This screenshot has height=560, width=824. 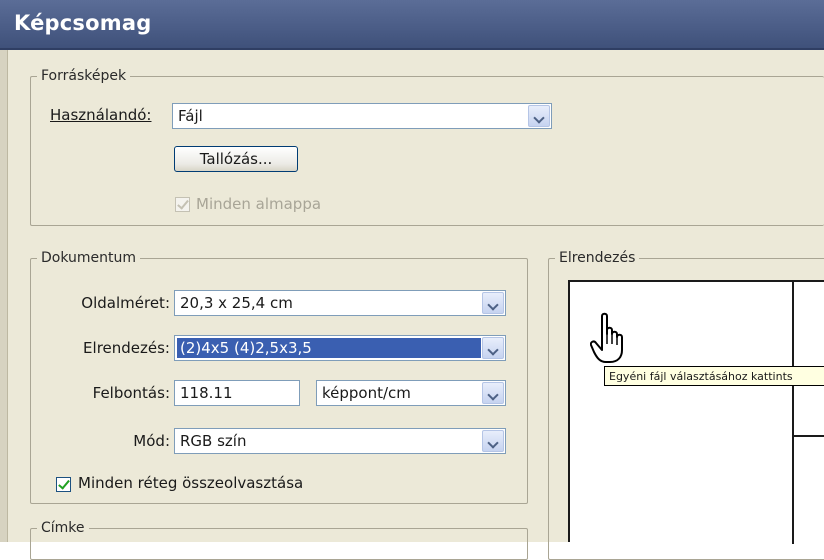 I want to click on subfolders-checkbox, so click(x=182, y=204).